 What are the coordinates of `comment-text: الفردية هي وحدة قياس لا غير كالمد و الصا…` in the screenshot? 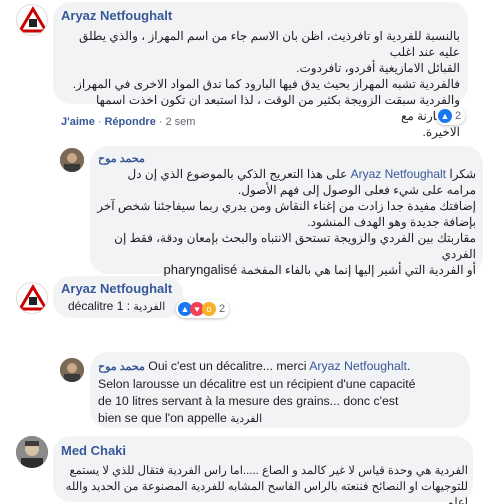 It's located at (266, 484).